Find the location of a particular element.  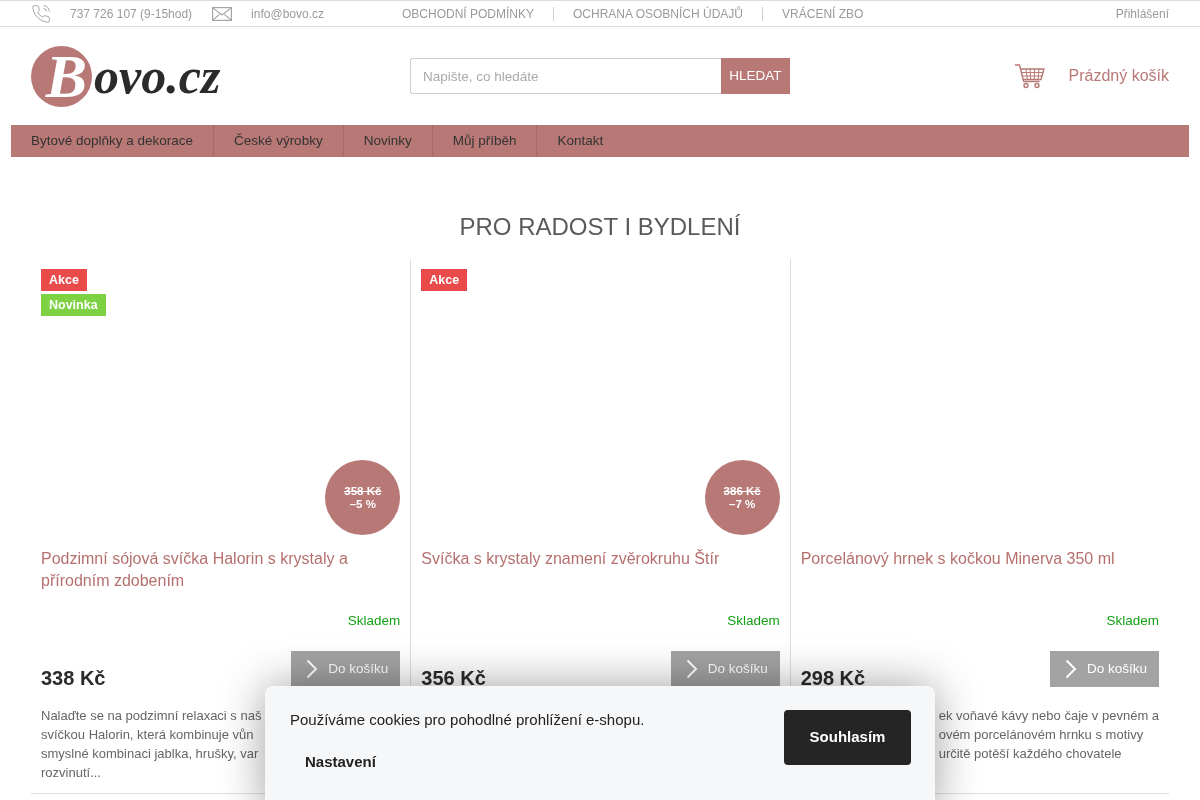

product-title: Podzimní sójová svíčka Halorin s krystaly a přírodním zdobením is located at coordinates (221, 570).